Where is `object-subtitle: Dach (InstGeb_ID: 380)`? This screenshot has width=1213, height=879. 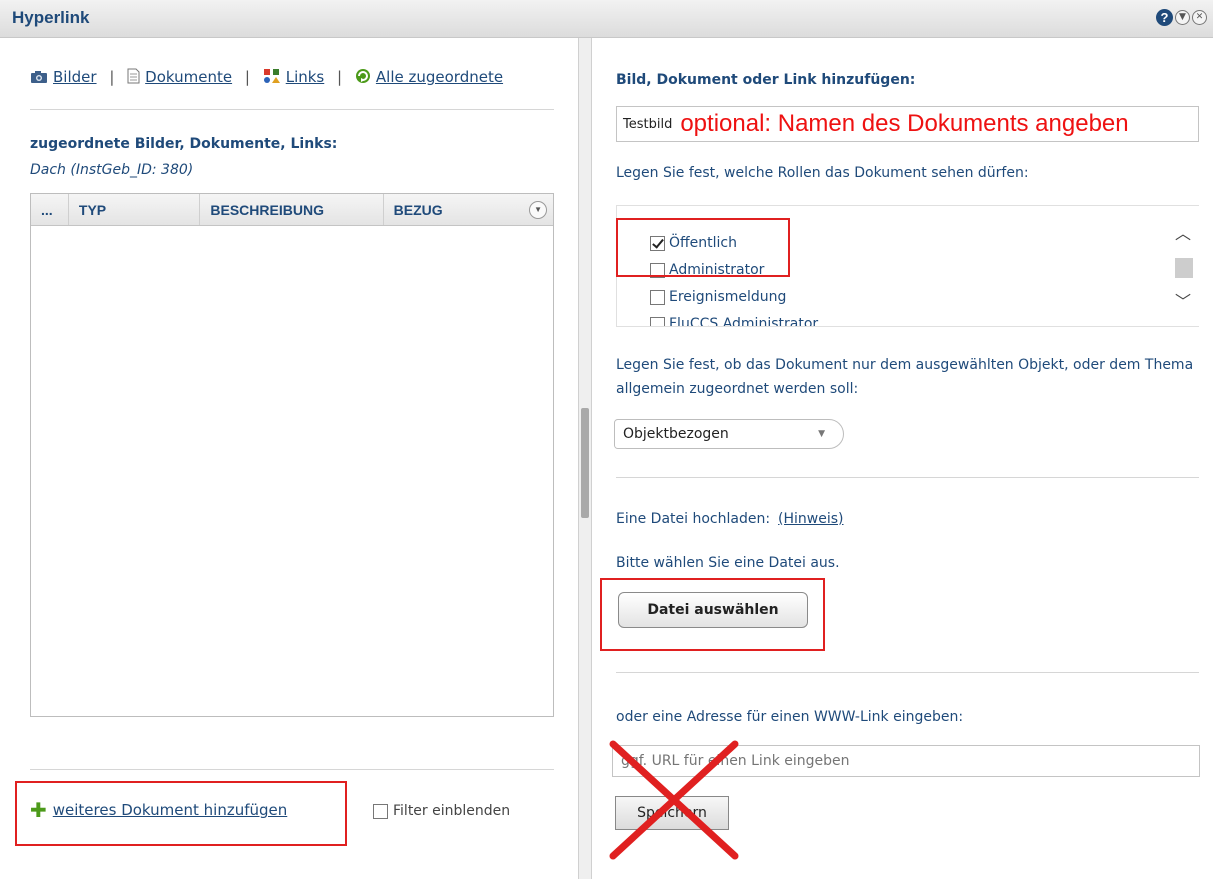 object-subtitle: Dach (InstGeb_ID: 380) is located at coordinates (112, 170).